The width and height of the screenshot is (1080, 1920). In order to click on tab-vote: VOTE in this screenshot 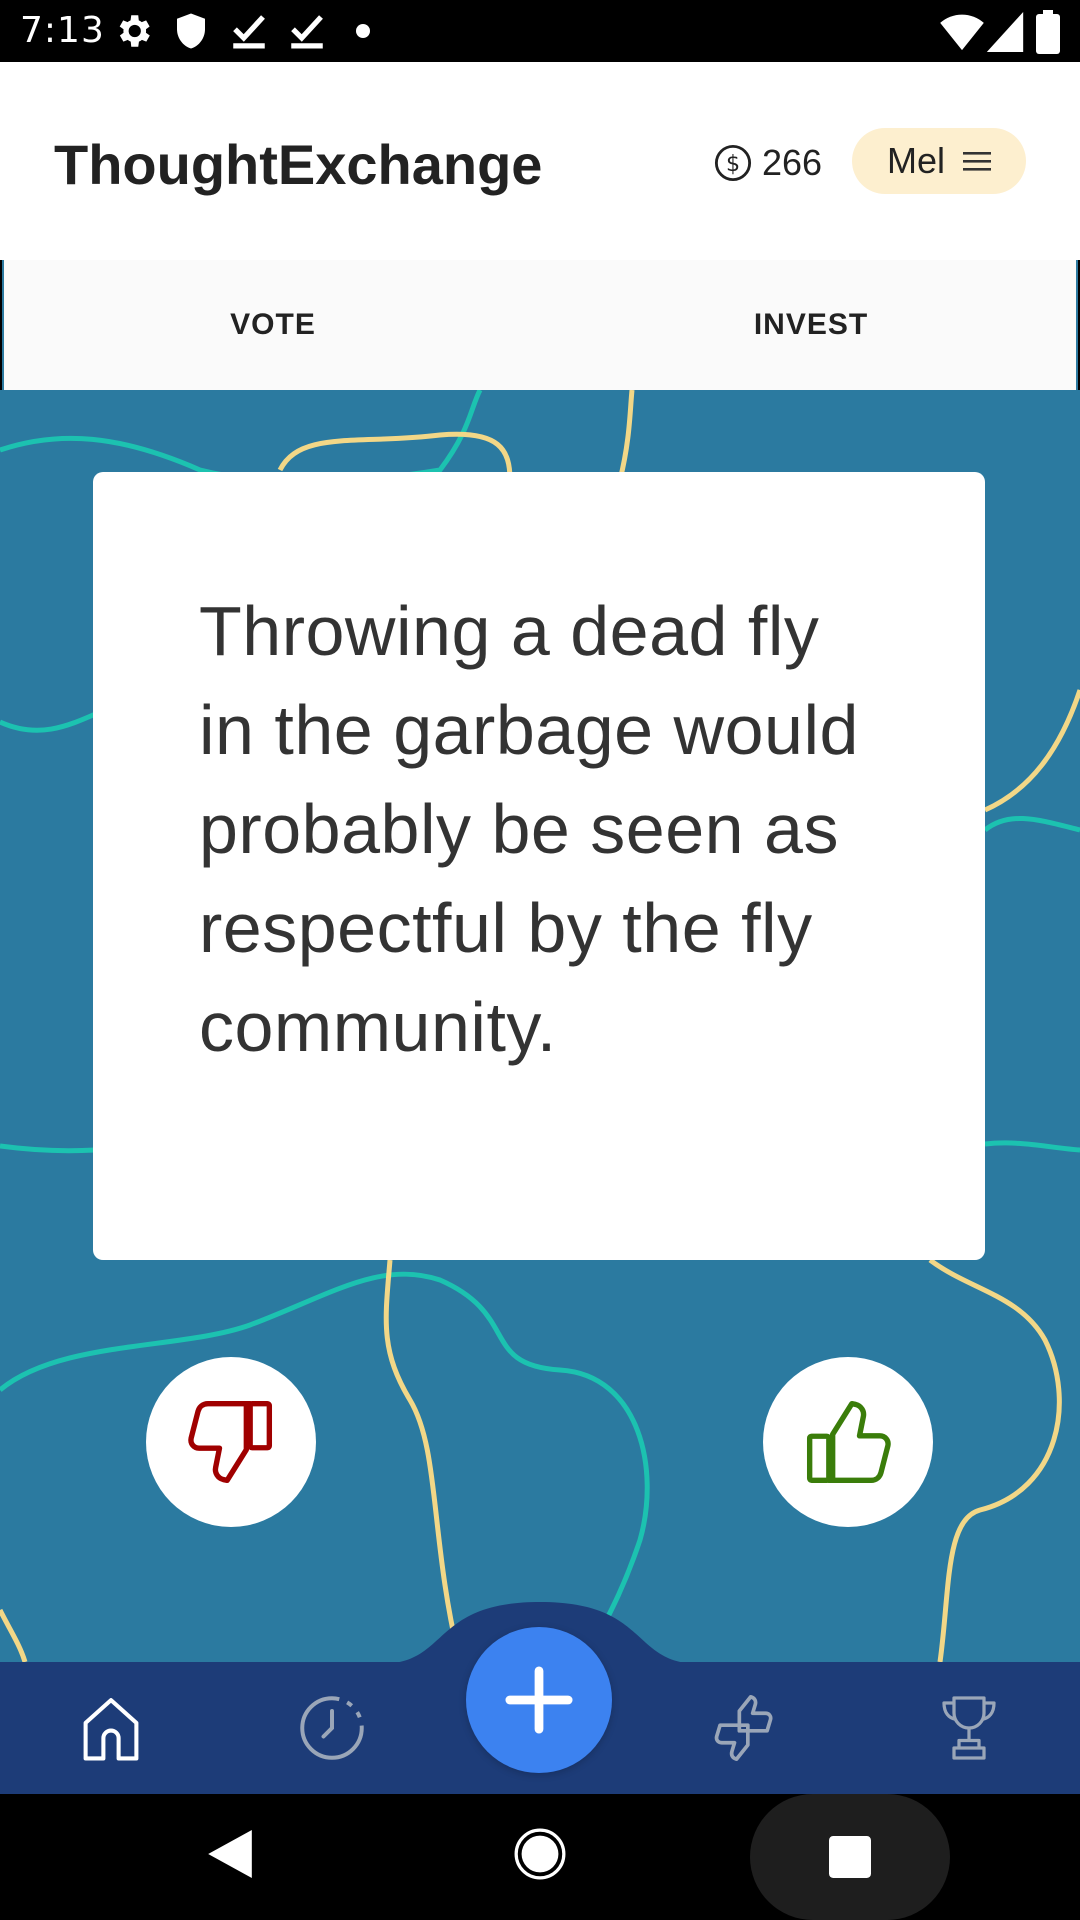, I will do `click(273, 325)`.